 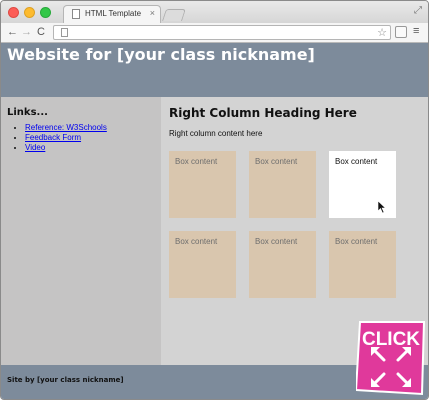 What do you see at coordinates (26, 32) in the screenshot?
I see `forward-arrow-icon: →` at bounding box center [26, 32].